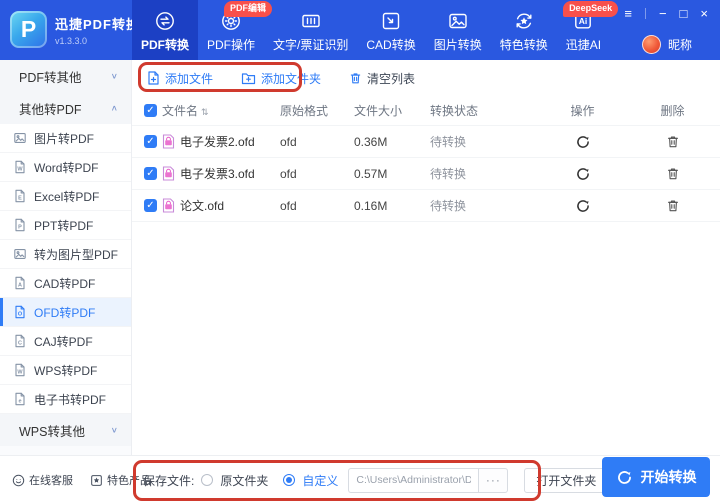 The image size is (720, 504). Describe the element at coordinates (311, 45) in the screenshot. I see `tab-label: 文字/票证识别` at that location.